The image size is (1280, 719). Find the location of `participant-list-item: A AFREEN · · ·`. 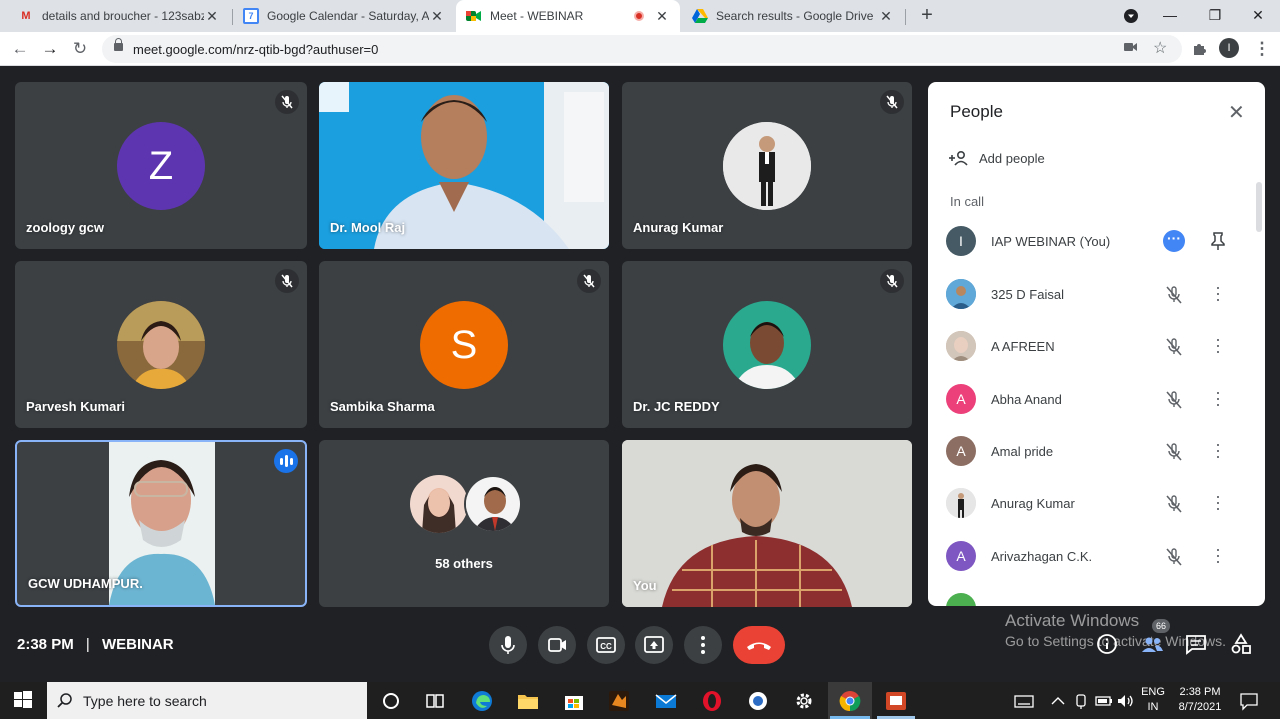

participant-list-item: A AFREEN · · · is located at coordinates (1096, 346).